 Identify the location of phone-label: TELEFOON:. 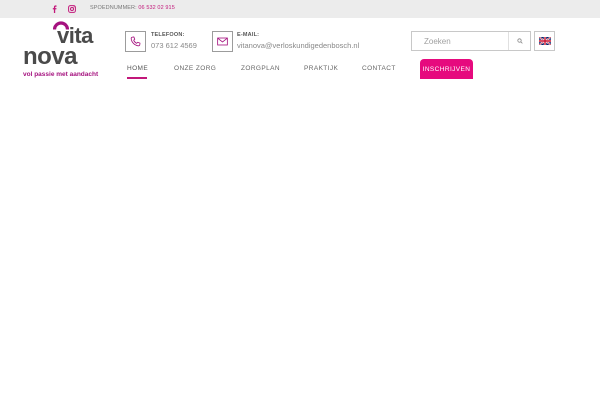
(168, 35).